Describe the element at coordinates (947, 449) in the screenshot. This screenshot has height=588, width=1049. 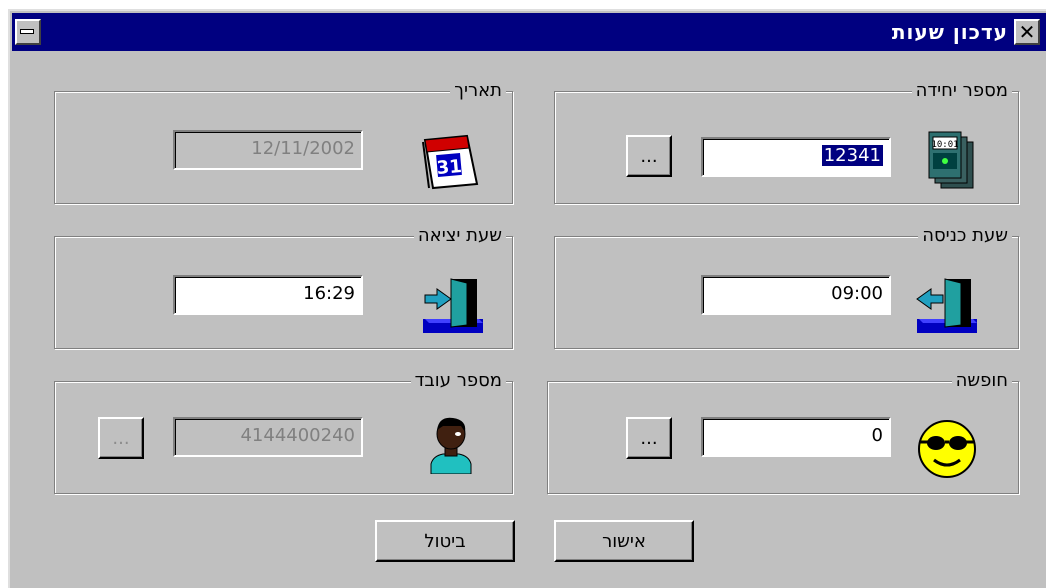
I see `sunglasses-smiley-icon` at that location.